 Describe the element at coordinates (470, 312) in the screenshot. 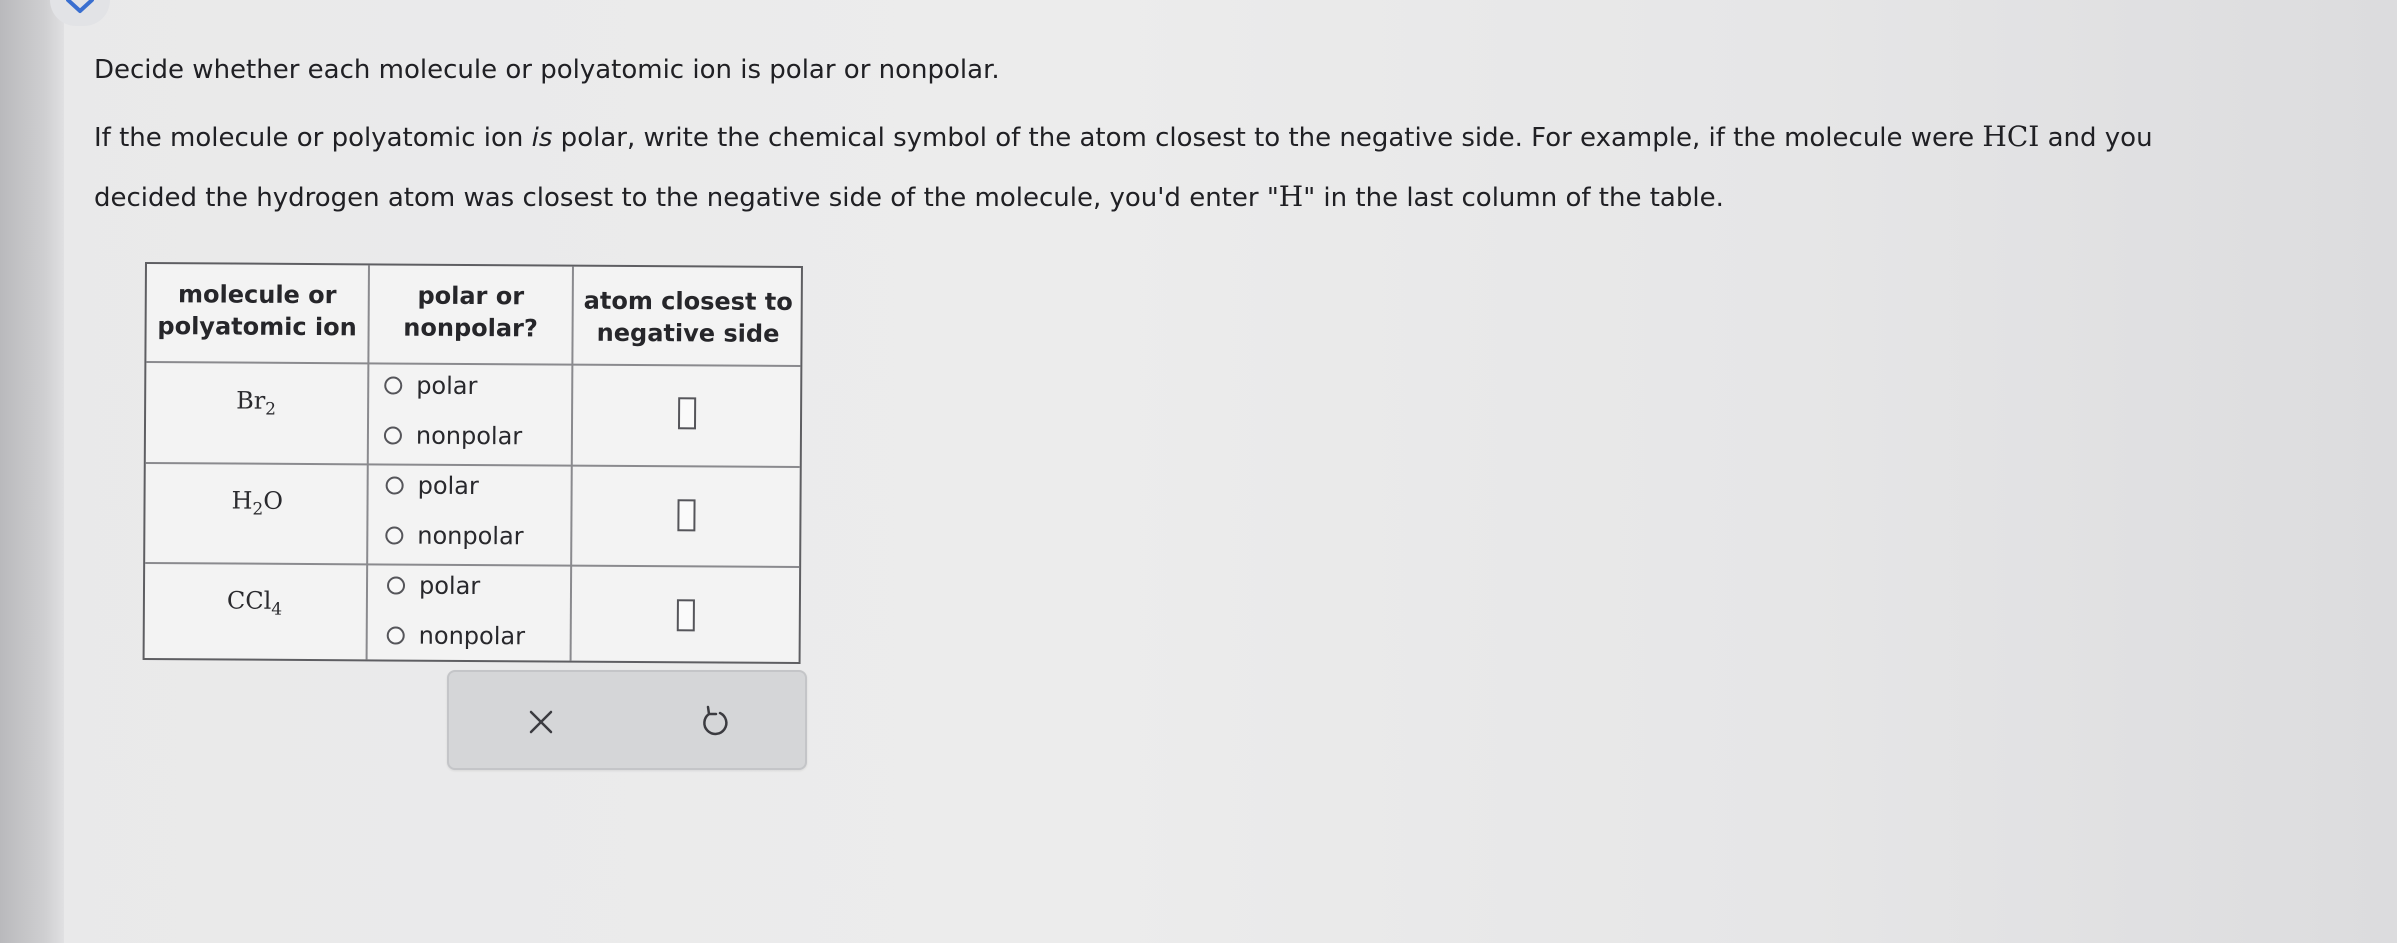

I see `header-polarity: polar or nonpolar?` at that location.